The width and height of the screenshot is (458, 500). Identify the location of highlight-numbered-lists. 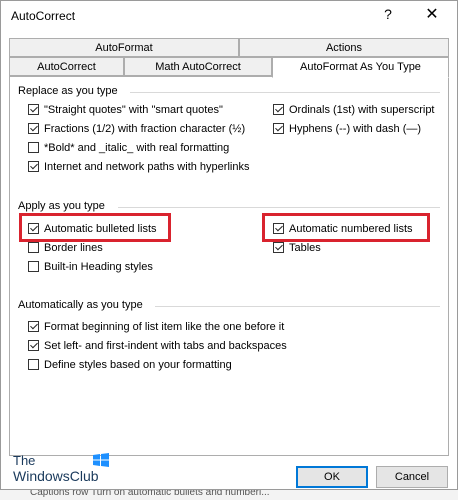
(346, 227).